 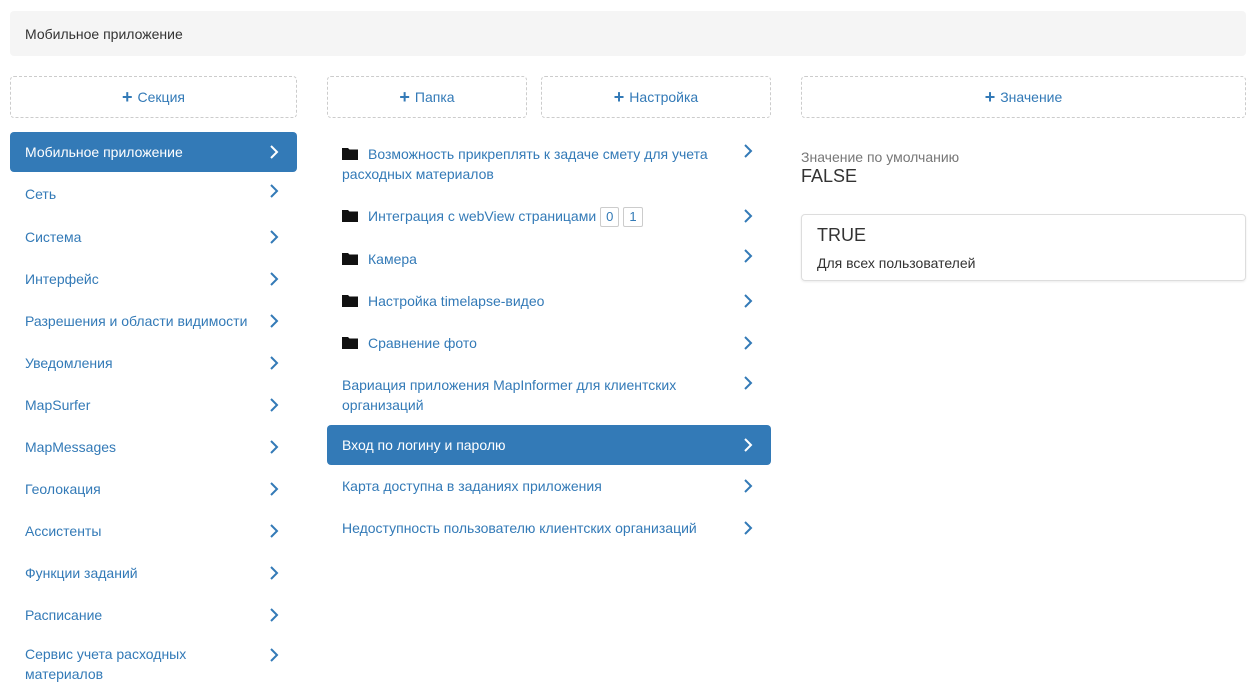 I want to click on breadcrumb: Мобильное приложение, so click(x=628, y=33).